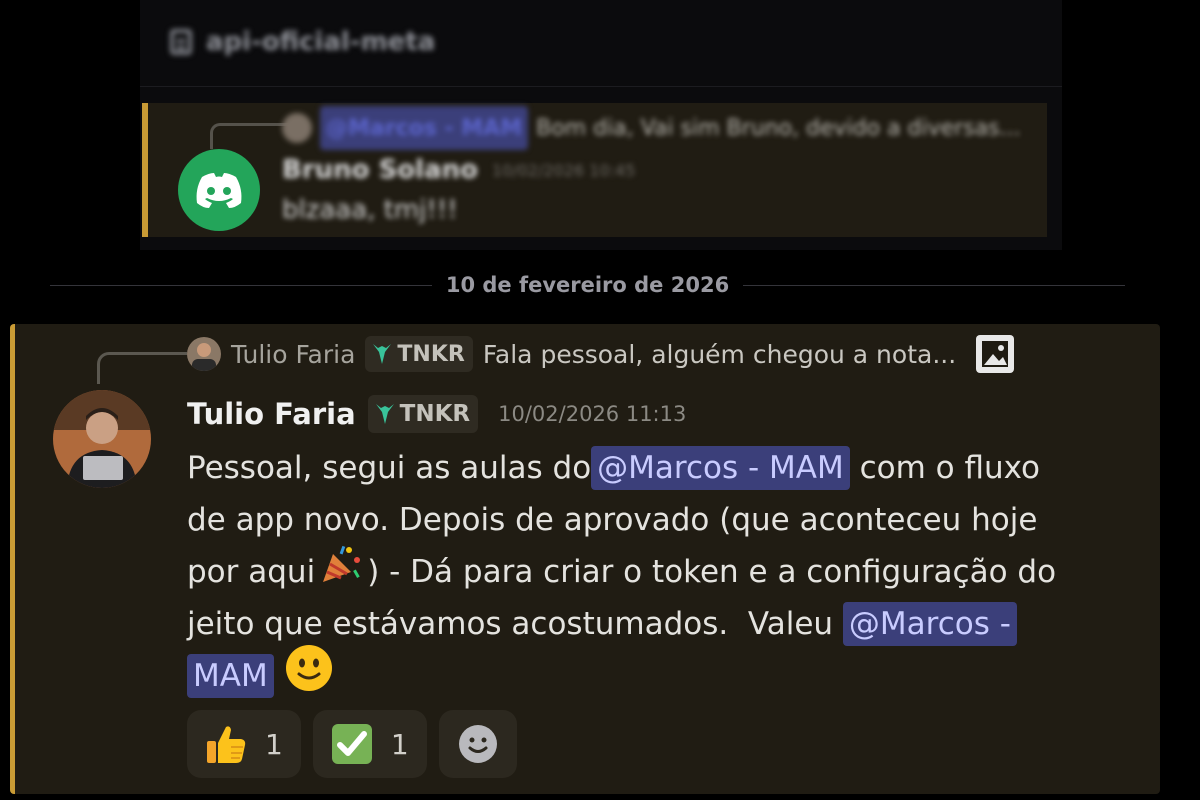 The width and height of the screenshot is (1200, 800). I want to click on thread-icon, so click(181, 42).